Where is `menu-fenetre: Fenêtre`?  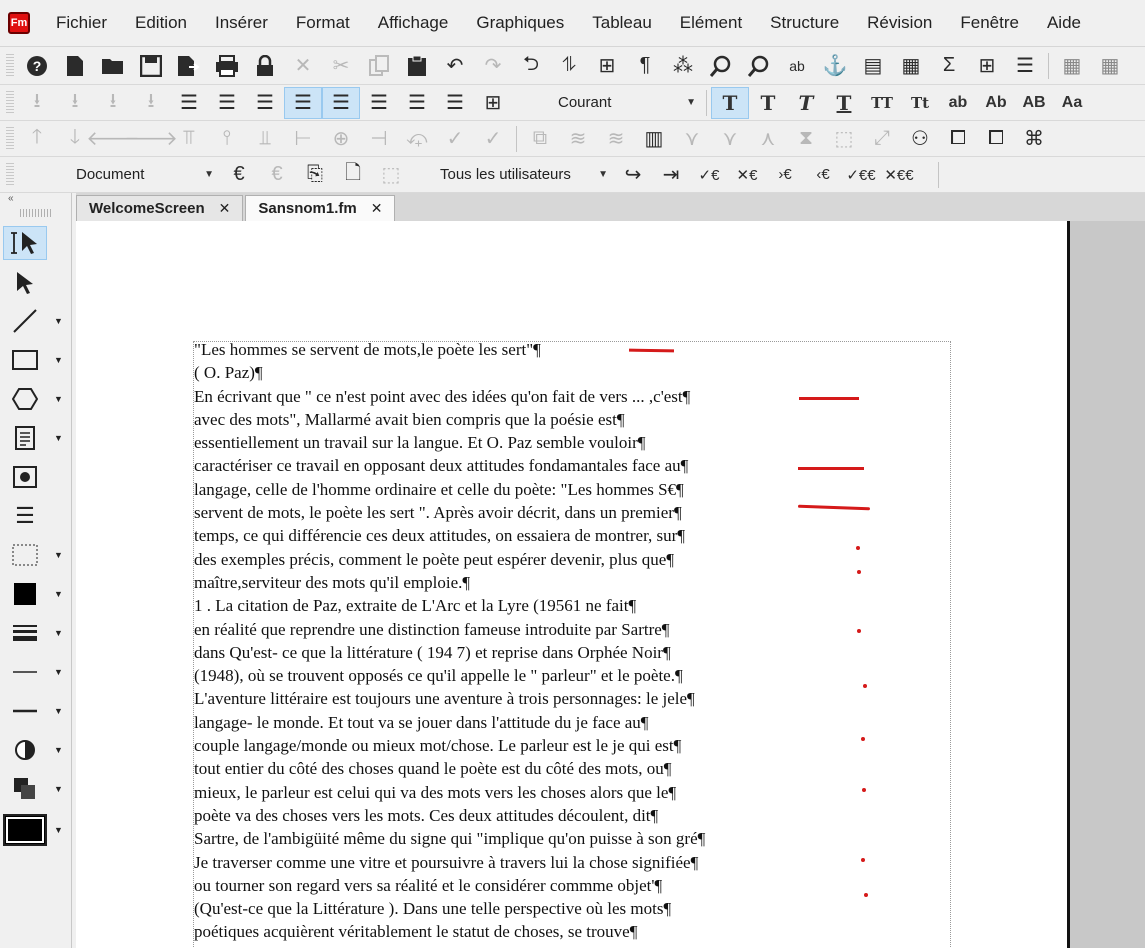 menu-fenetre: Fenêtre is located at coordinates (989, 23).